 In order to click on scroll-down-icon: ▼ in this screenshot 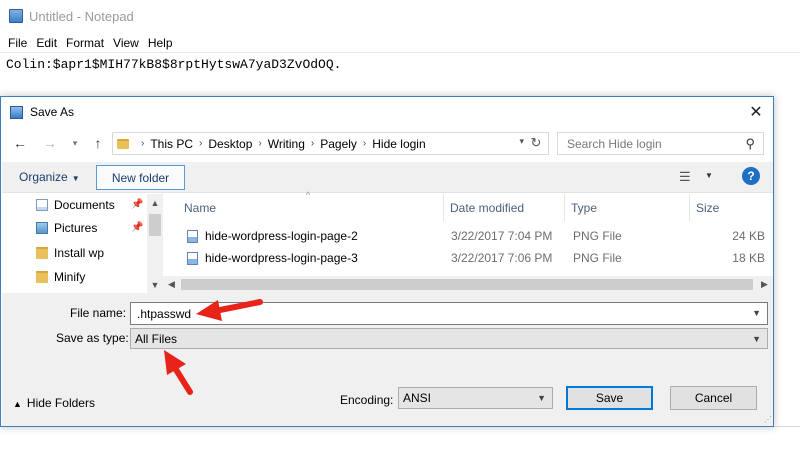, I will do `click(155, 284)`.